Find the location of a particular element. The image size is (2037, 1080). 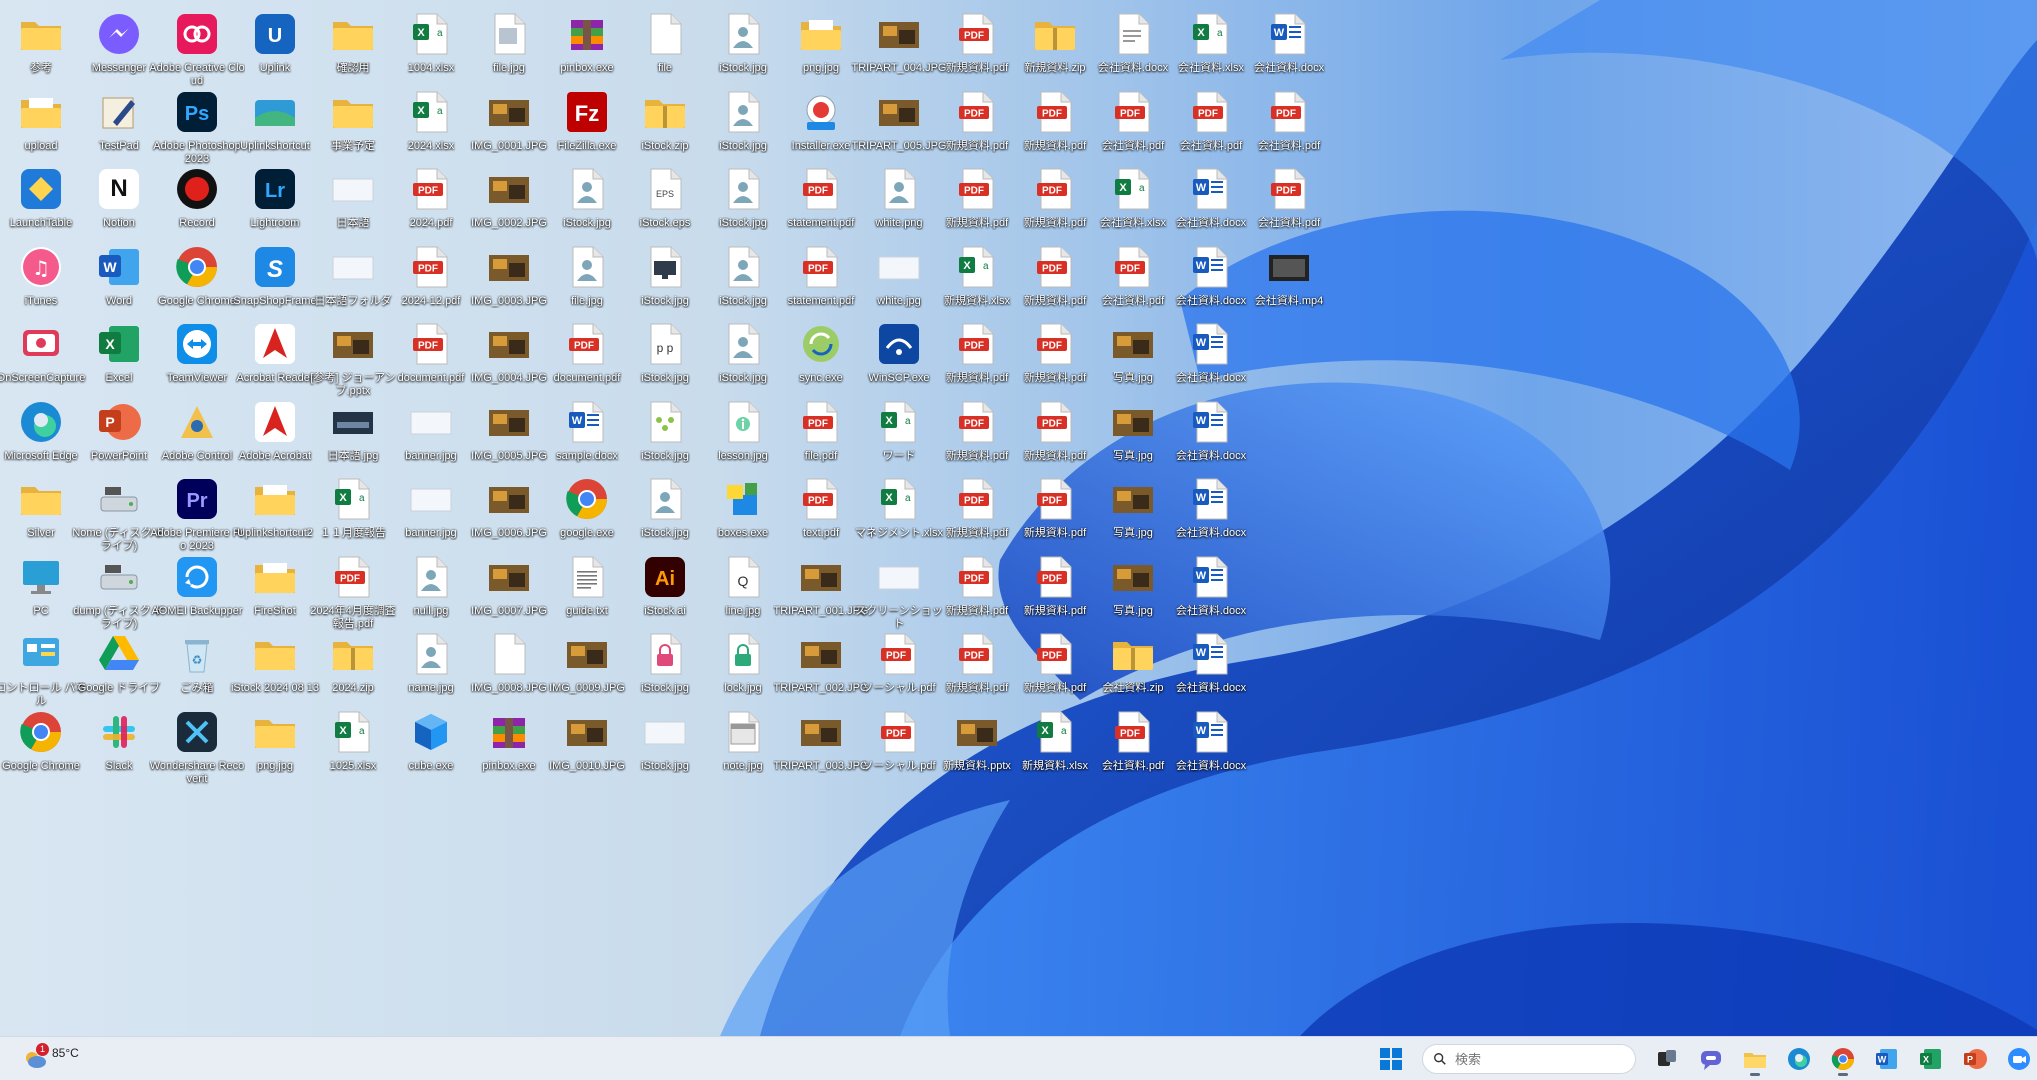

chrome-button is located at coordinates (1843, 1059).